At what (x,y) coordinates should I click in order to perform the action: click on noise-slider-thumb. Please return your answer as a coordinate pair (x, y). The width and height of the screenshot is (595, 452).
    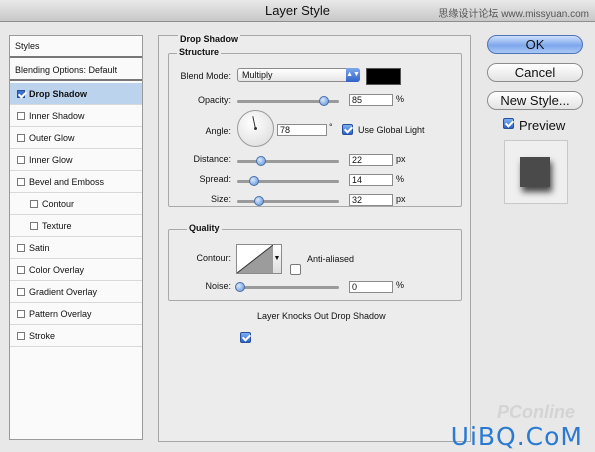
    Looking at the image, I should click on (240, 287).